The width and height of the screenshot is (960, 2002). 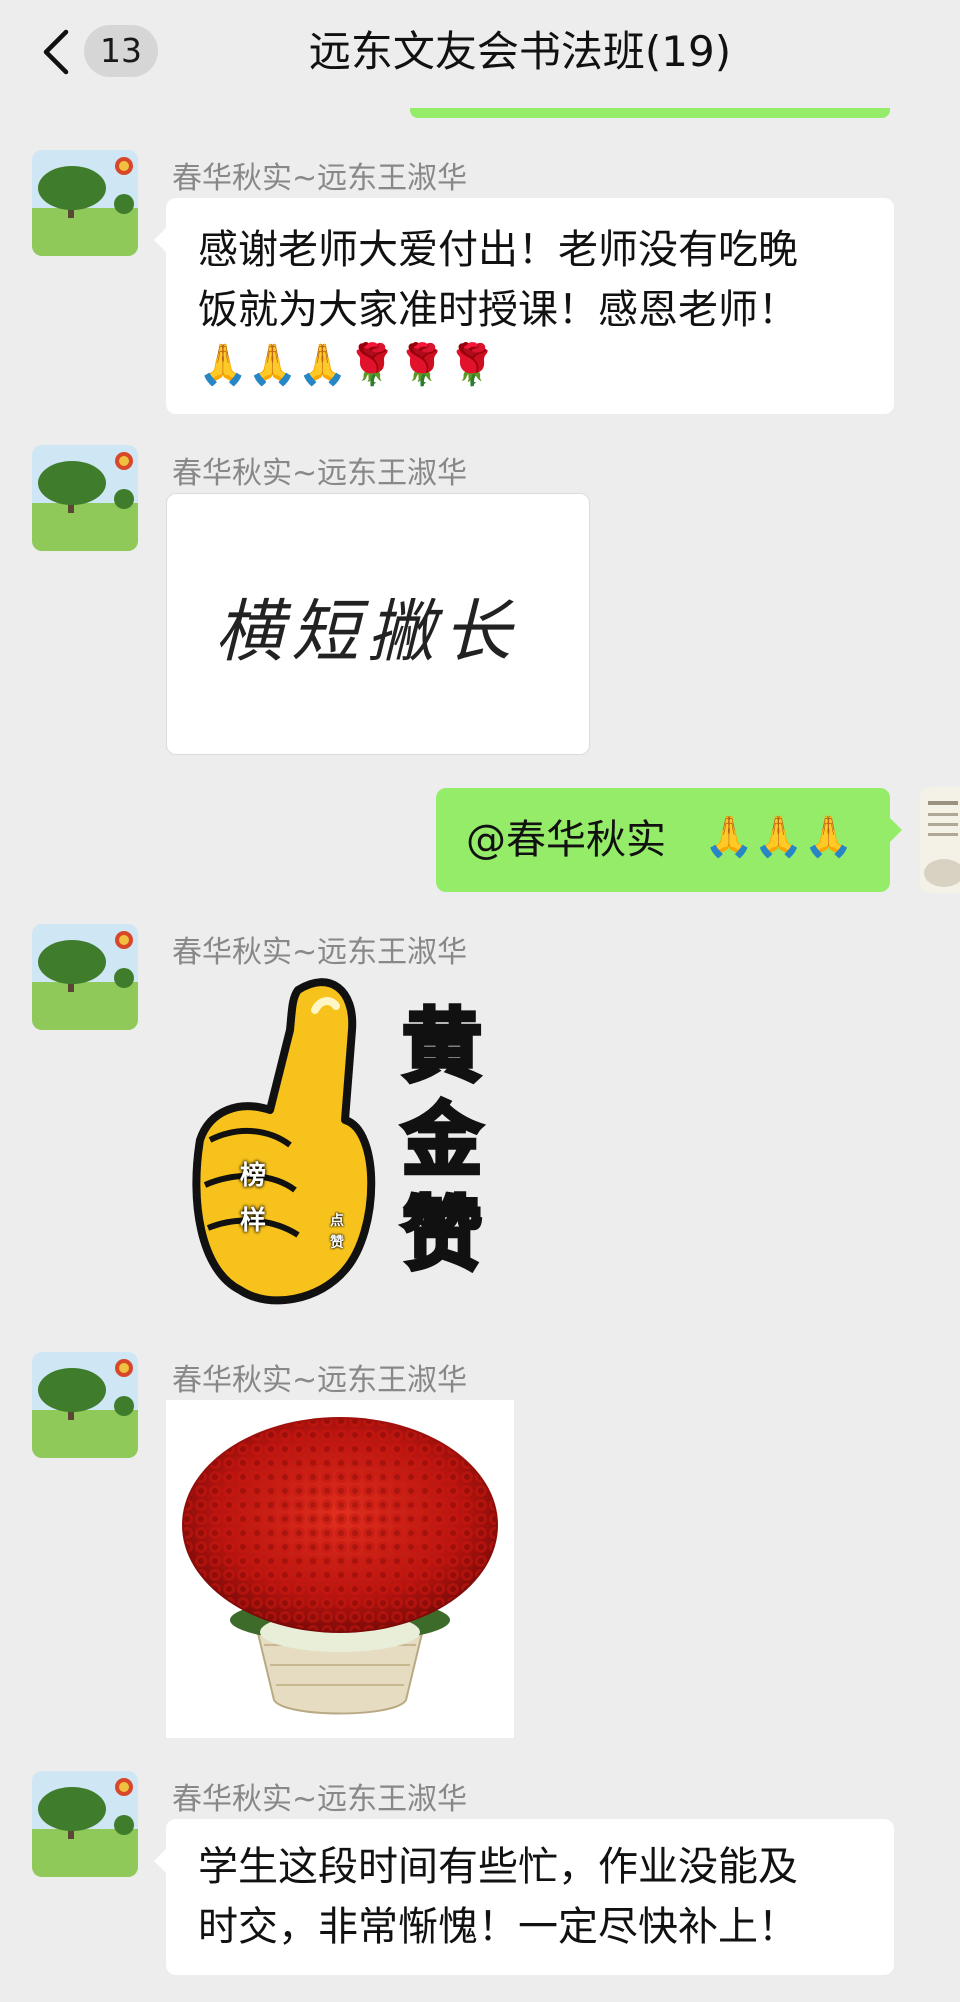 I want to click on rose-bouquet-image, so click(x=340, y=1566).